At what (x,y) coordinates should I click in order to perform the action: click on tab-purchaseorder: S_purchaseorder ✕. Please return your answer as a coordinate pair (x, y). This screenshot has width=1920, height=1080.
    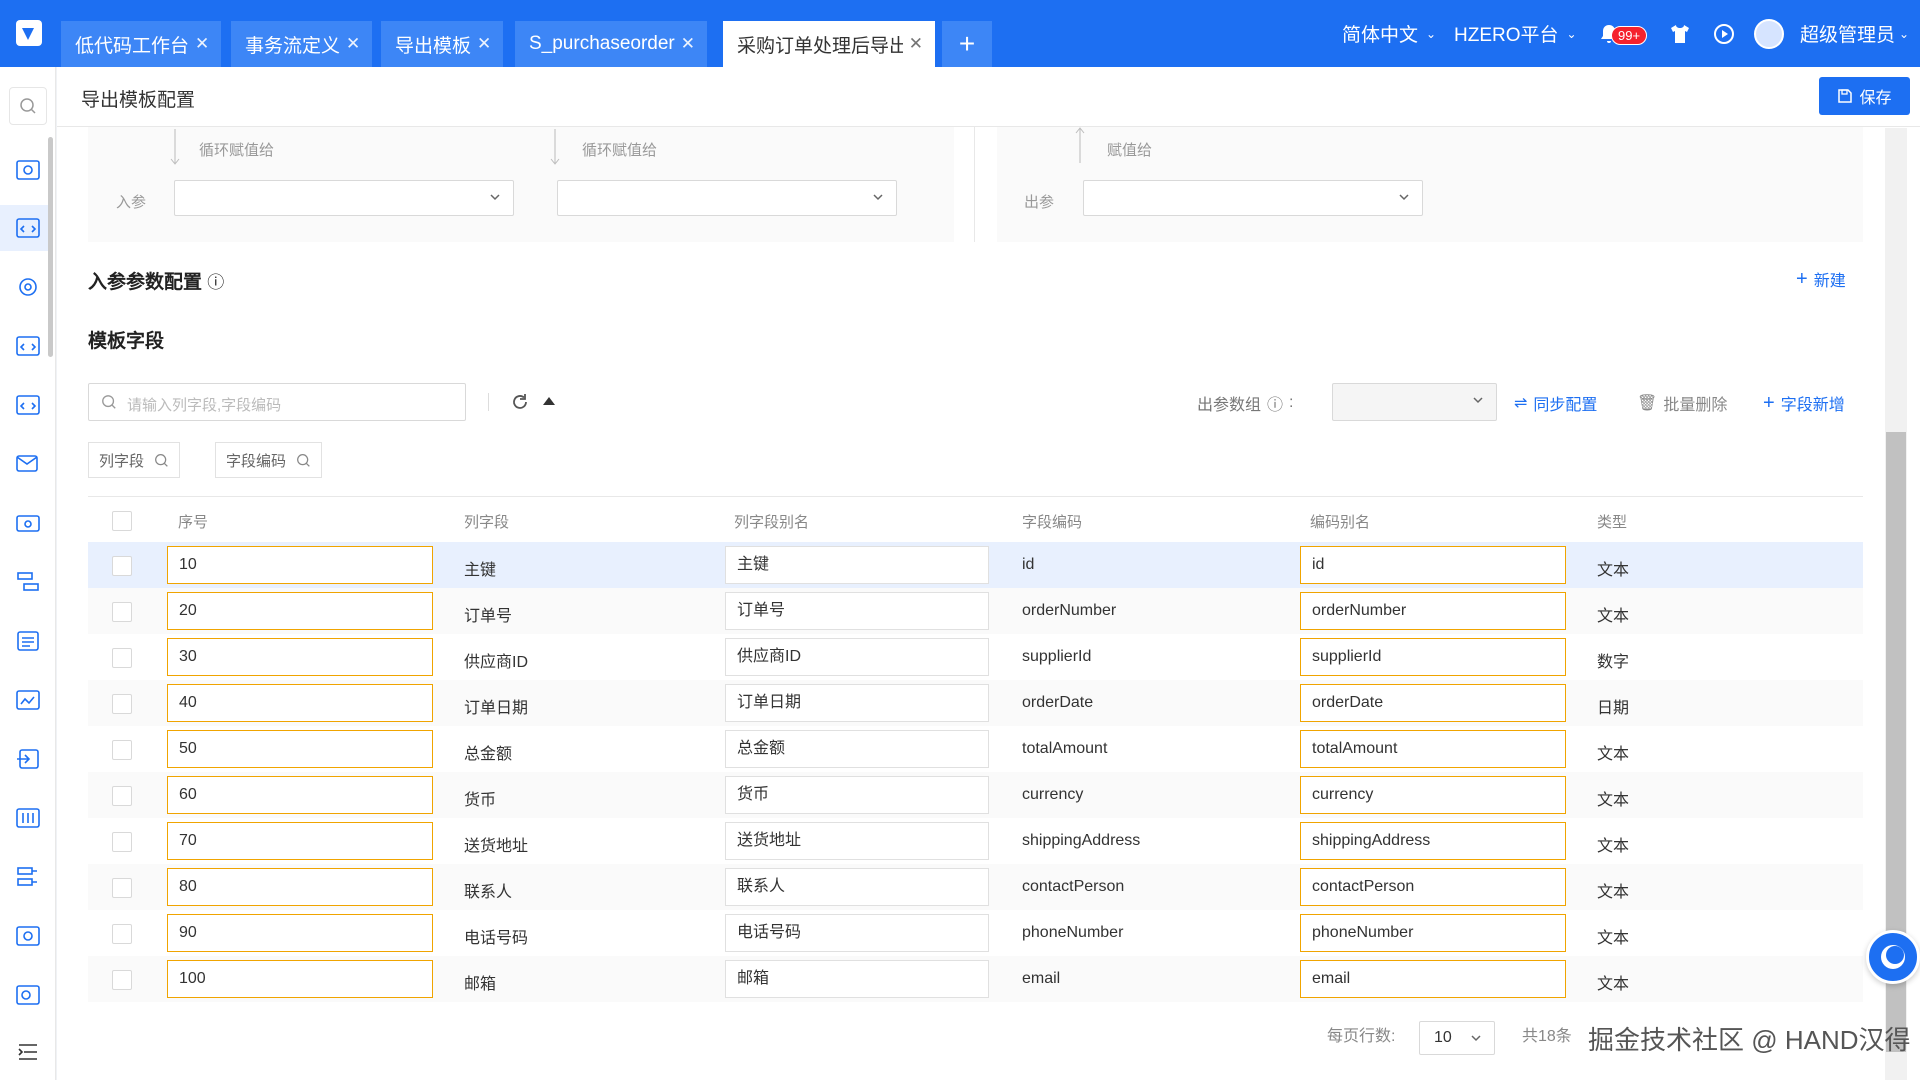
    Looking at the image, I should click on (611, 44).